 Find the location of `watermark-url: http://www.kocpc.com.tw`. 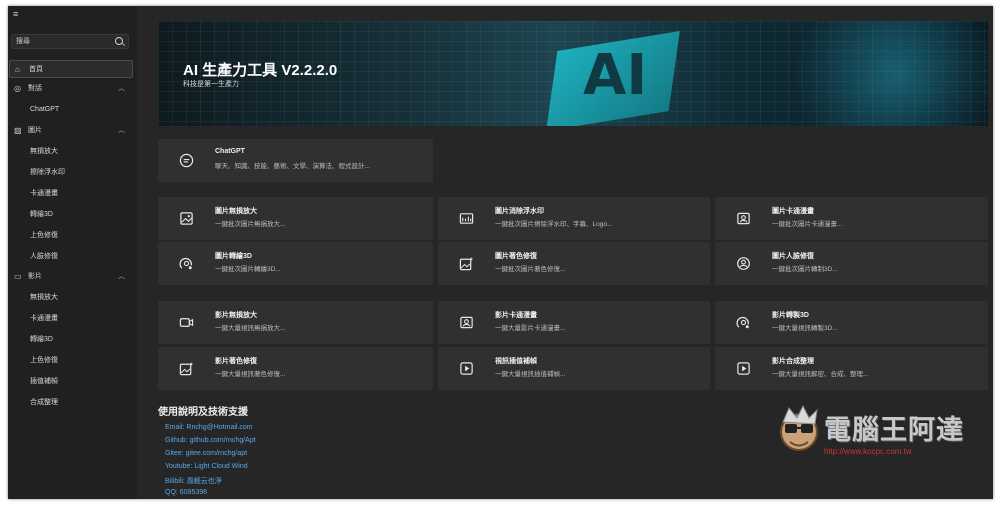

watermark-url: http://www.kocpc.com.tw is located at coordinates (868, 451).